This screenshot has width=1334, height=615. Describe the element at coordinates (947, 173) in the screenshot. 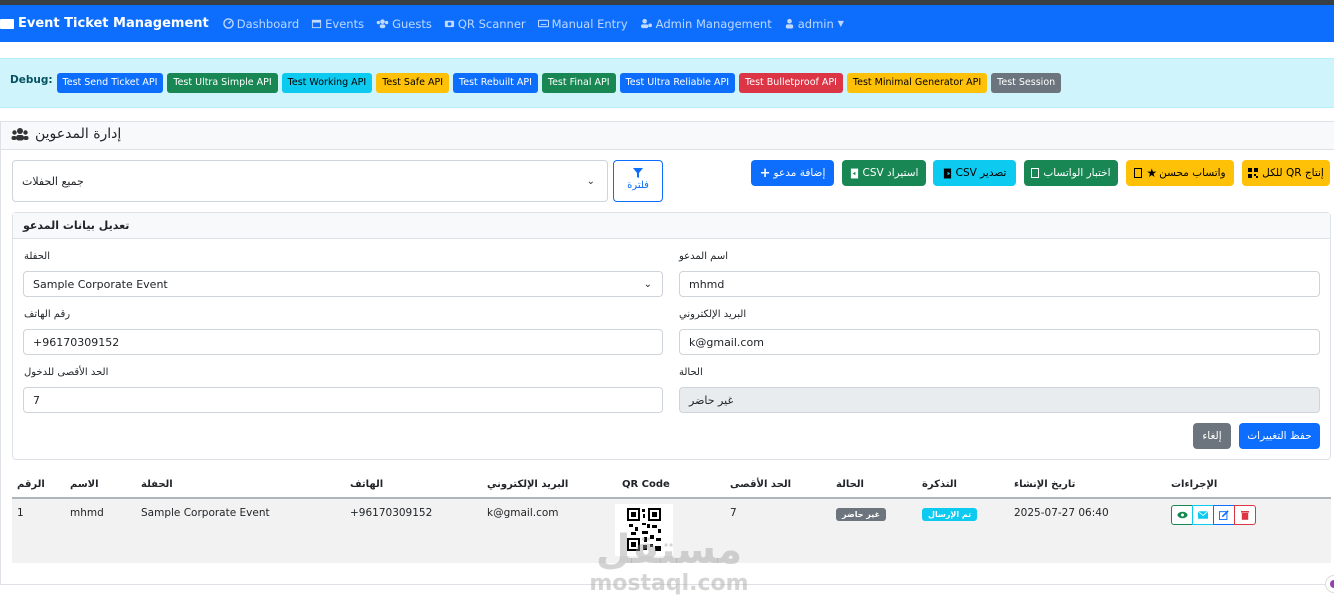

I see `file-export-icon` at that location.